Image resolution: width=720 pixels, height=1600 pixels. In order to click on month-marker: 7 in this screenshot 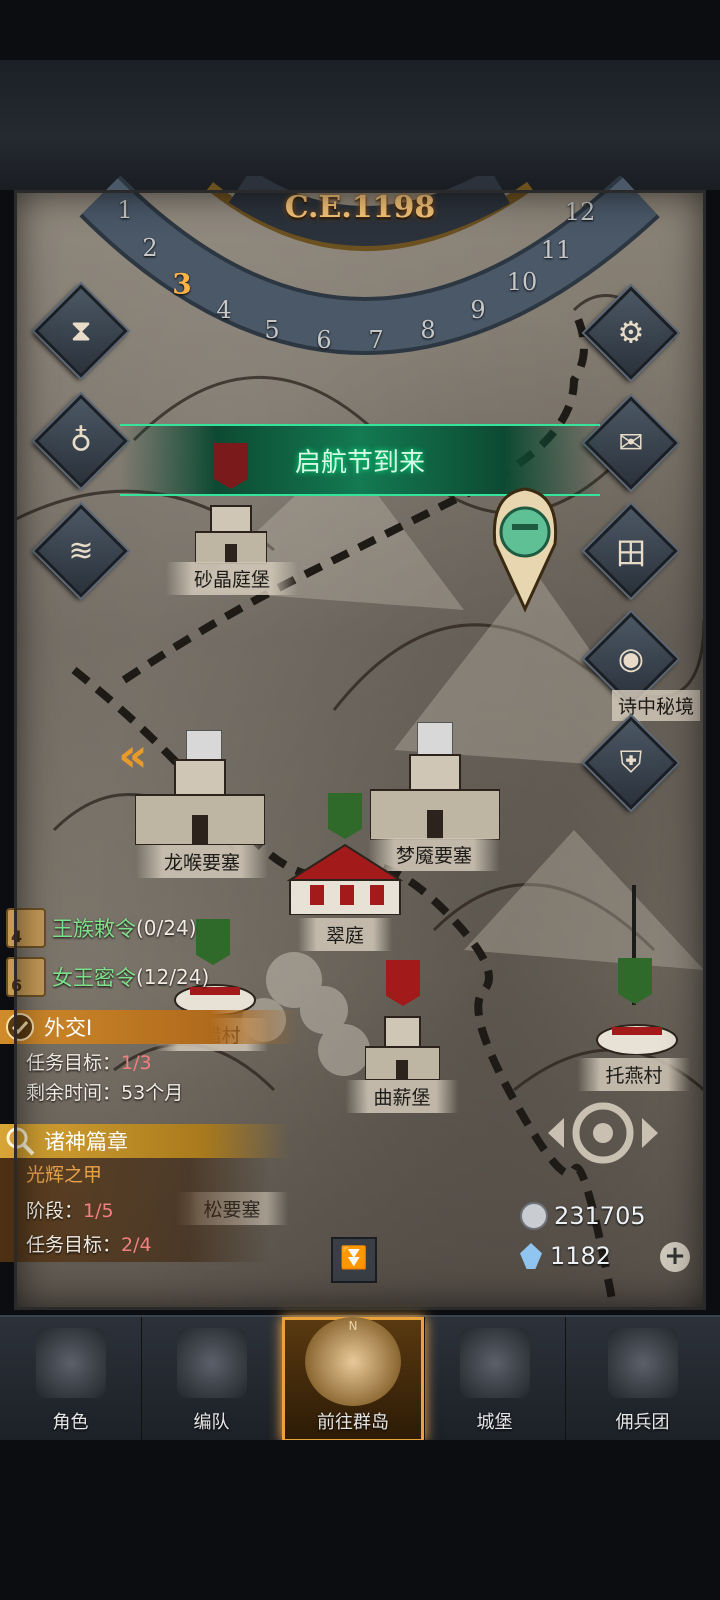, I will do `click(376, 340)`.